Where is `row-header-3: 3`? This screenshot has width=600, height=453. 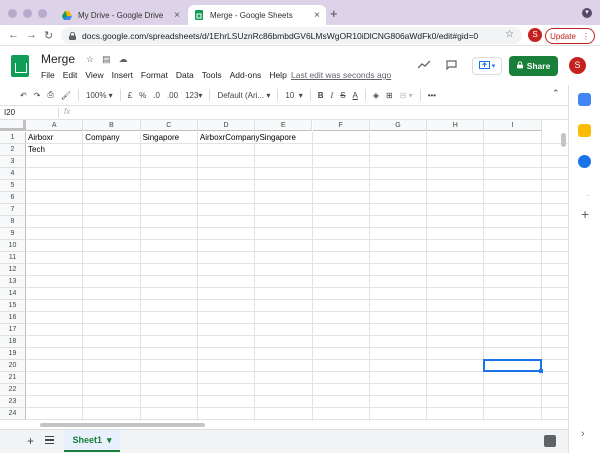
row-header-3: 3 is located at coordinates (13, 162).